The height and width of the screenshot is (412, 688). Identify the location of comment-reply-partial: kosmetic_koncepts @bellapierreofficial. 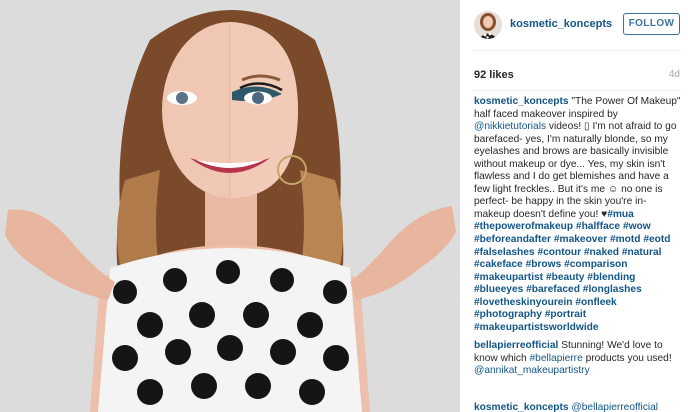
(566, 407).